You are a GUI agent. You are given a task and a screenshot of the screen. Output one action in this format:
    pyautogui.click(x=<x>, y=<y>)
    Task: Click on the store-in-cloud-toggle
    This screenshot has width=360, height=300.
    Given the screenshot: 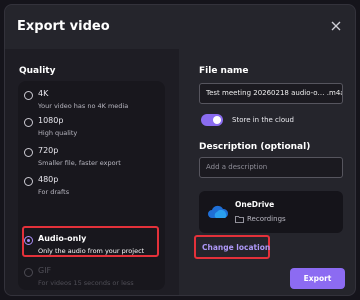 What is the action you would take?
    pyautogui.click(x=212, y=120)
    